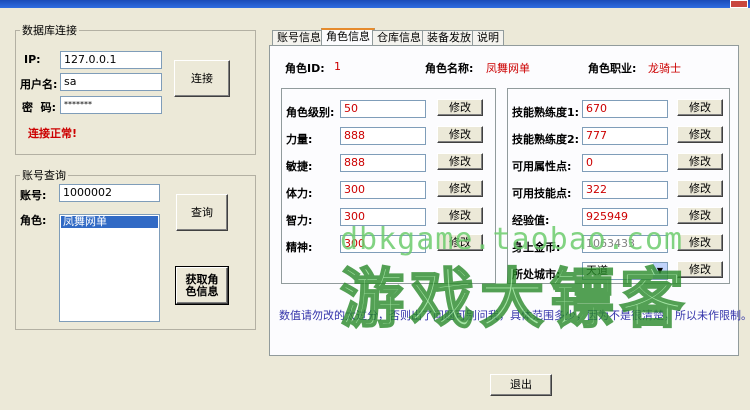  What do you see at coordinates (625, 136) in the screenshot?
I see `skill-proficiency2-input: 777` at bounding box center [625, 136].